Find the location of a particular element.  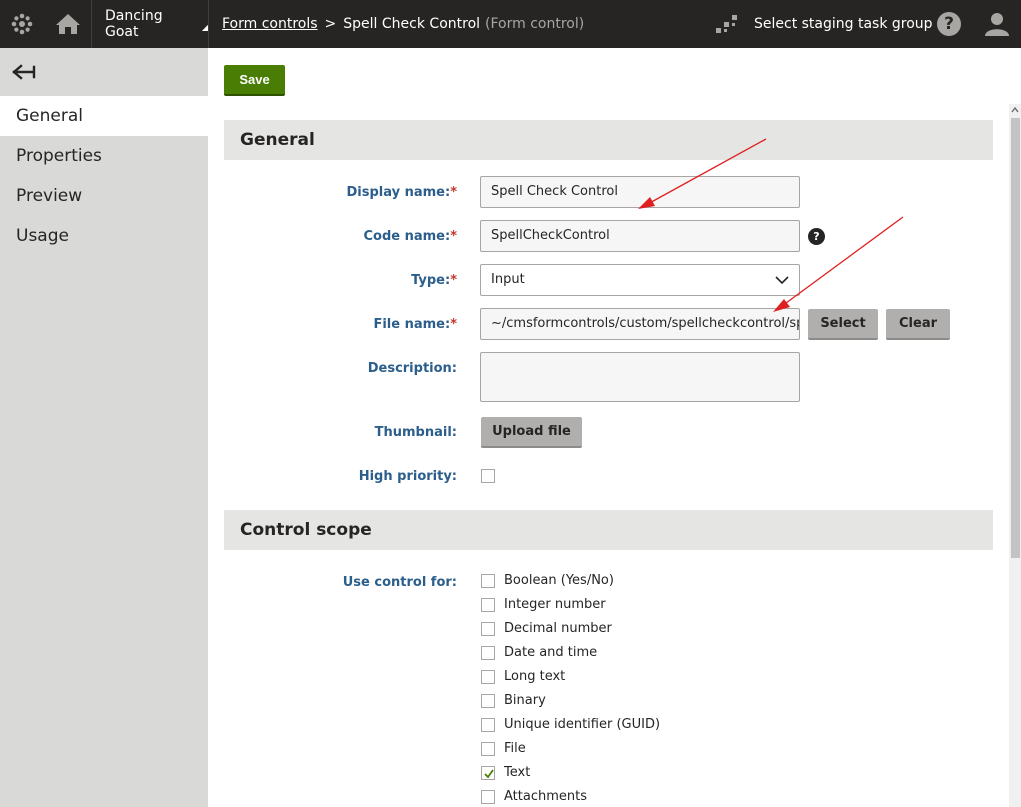

select-file-button: Select is located at coordinates (843, 324).